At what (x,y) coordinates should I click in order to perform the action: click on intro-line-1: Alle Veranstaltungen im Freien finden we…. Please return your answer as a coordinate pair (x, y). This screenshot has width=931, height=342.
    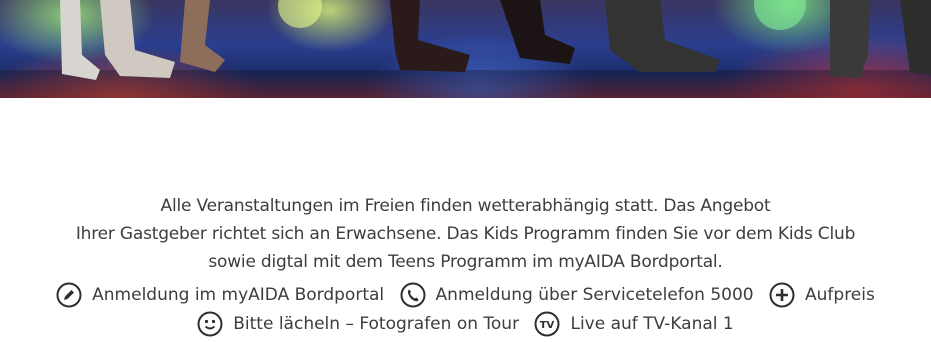
    Looking at the image, I should click on (465, 206).